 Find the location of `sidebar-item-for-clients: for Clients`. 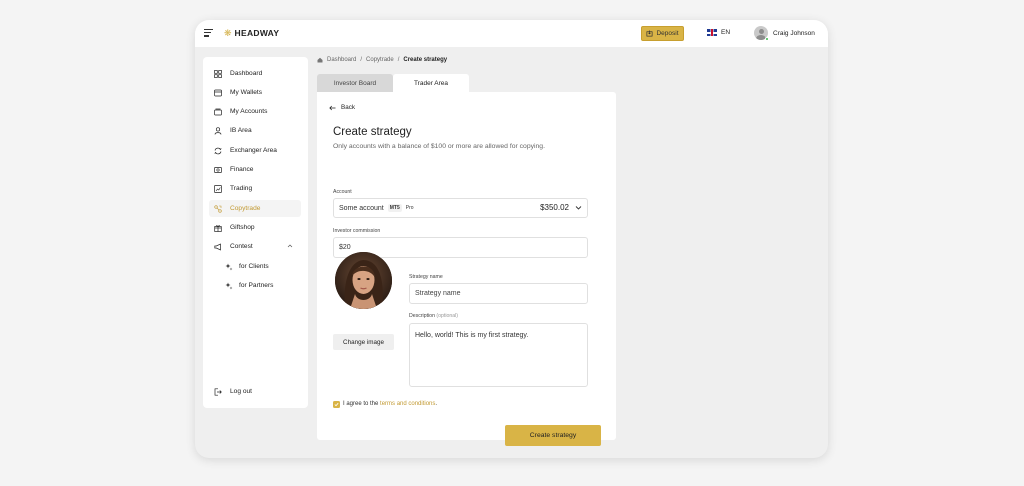

sidebar-item-for-clients: for Clients is located at coordinates (255, 266).